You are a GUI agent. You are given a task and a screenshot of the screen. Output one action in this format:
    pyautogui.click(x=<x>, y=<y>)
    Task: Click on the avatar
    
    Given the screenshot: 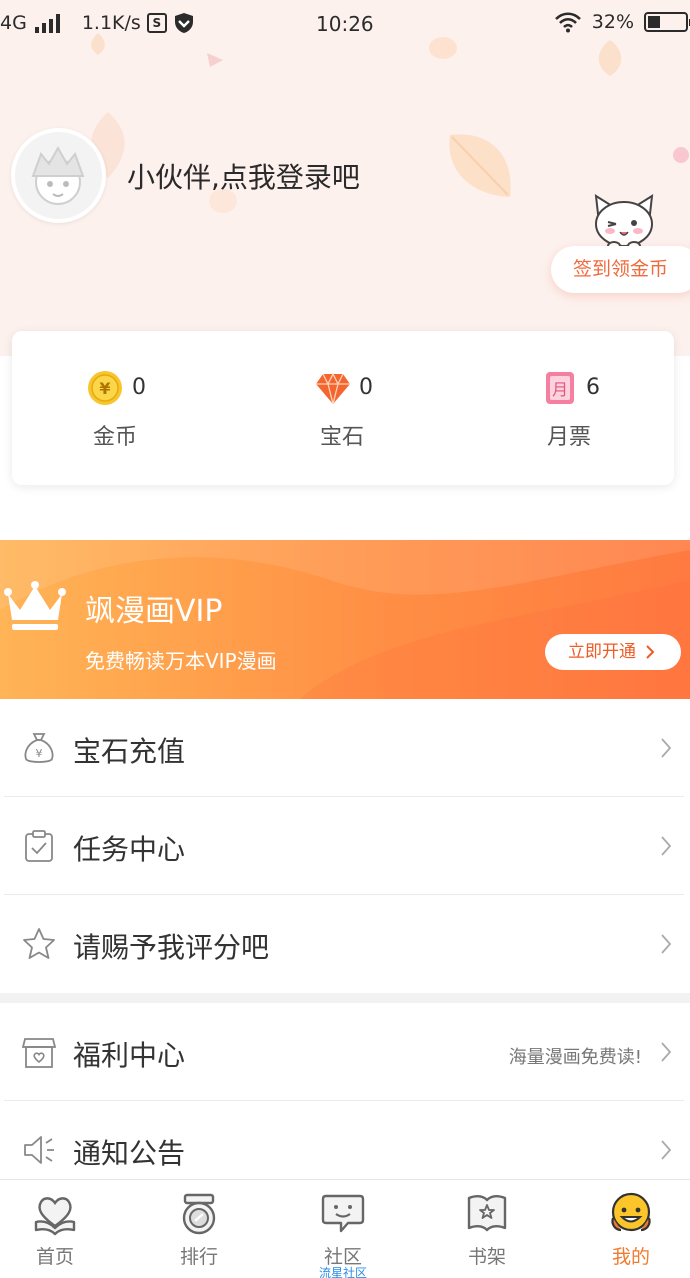 What is the action you would take?
    pyautogui.click(x=58, y=175)
    